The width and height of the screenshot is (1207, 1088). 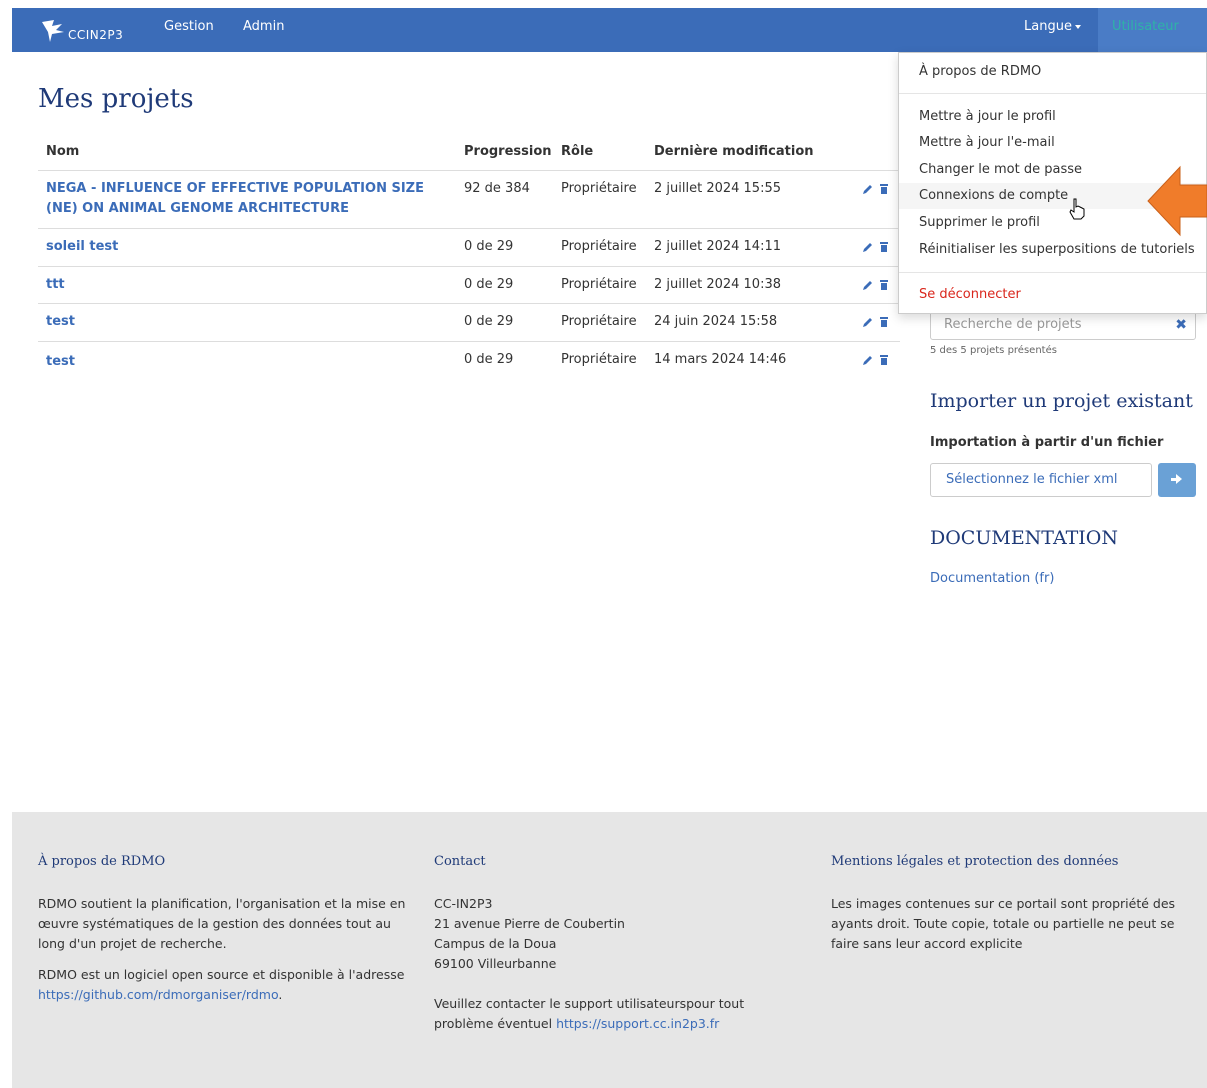 What do you see at coordinates (53, 31) in the screenshot?
I see `logo-icon` at bounding box center [53, 31].